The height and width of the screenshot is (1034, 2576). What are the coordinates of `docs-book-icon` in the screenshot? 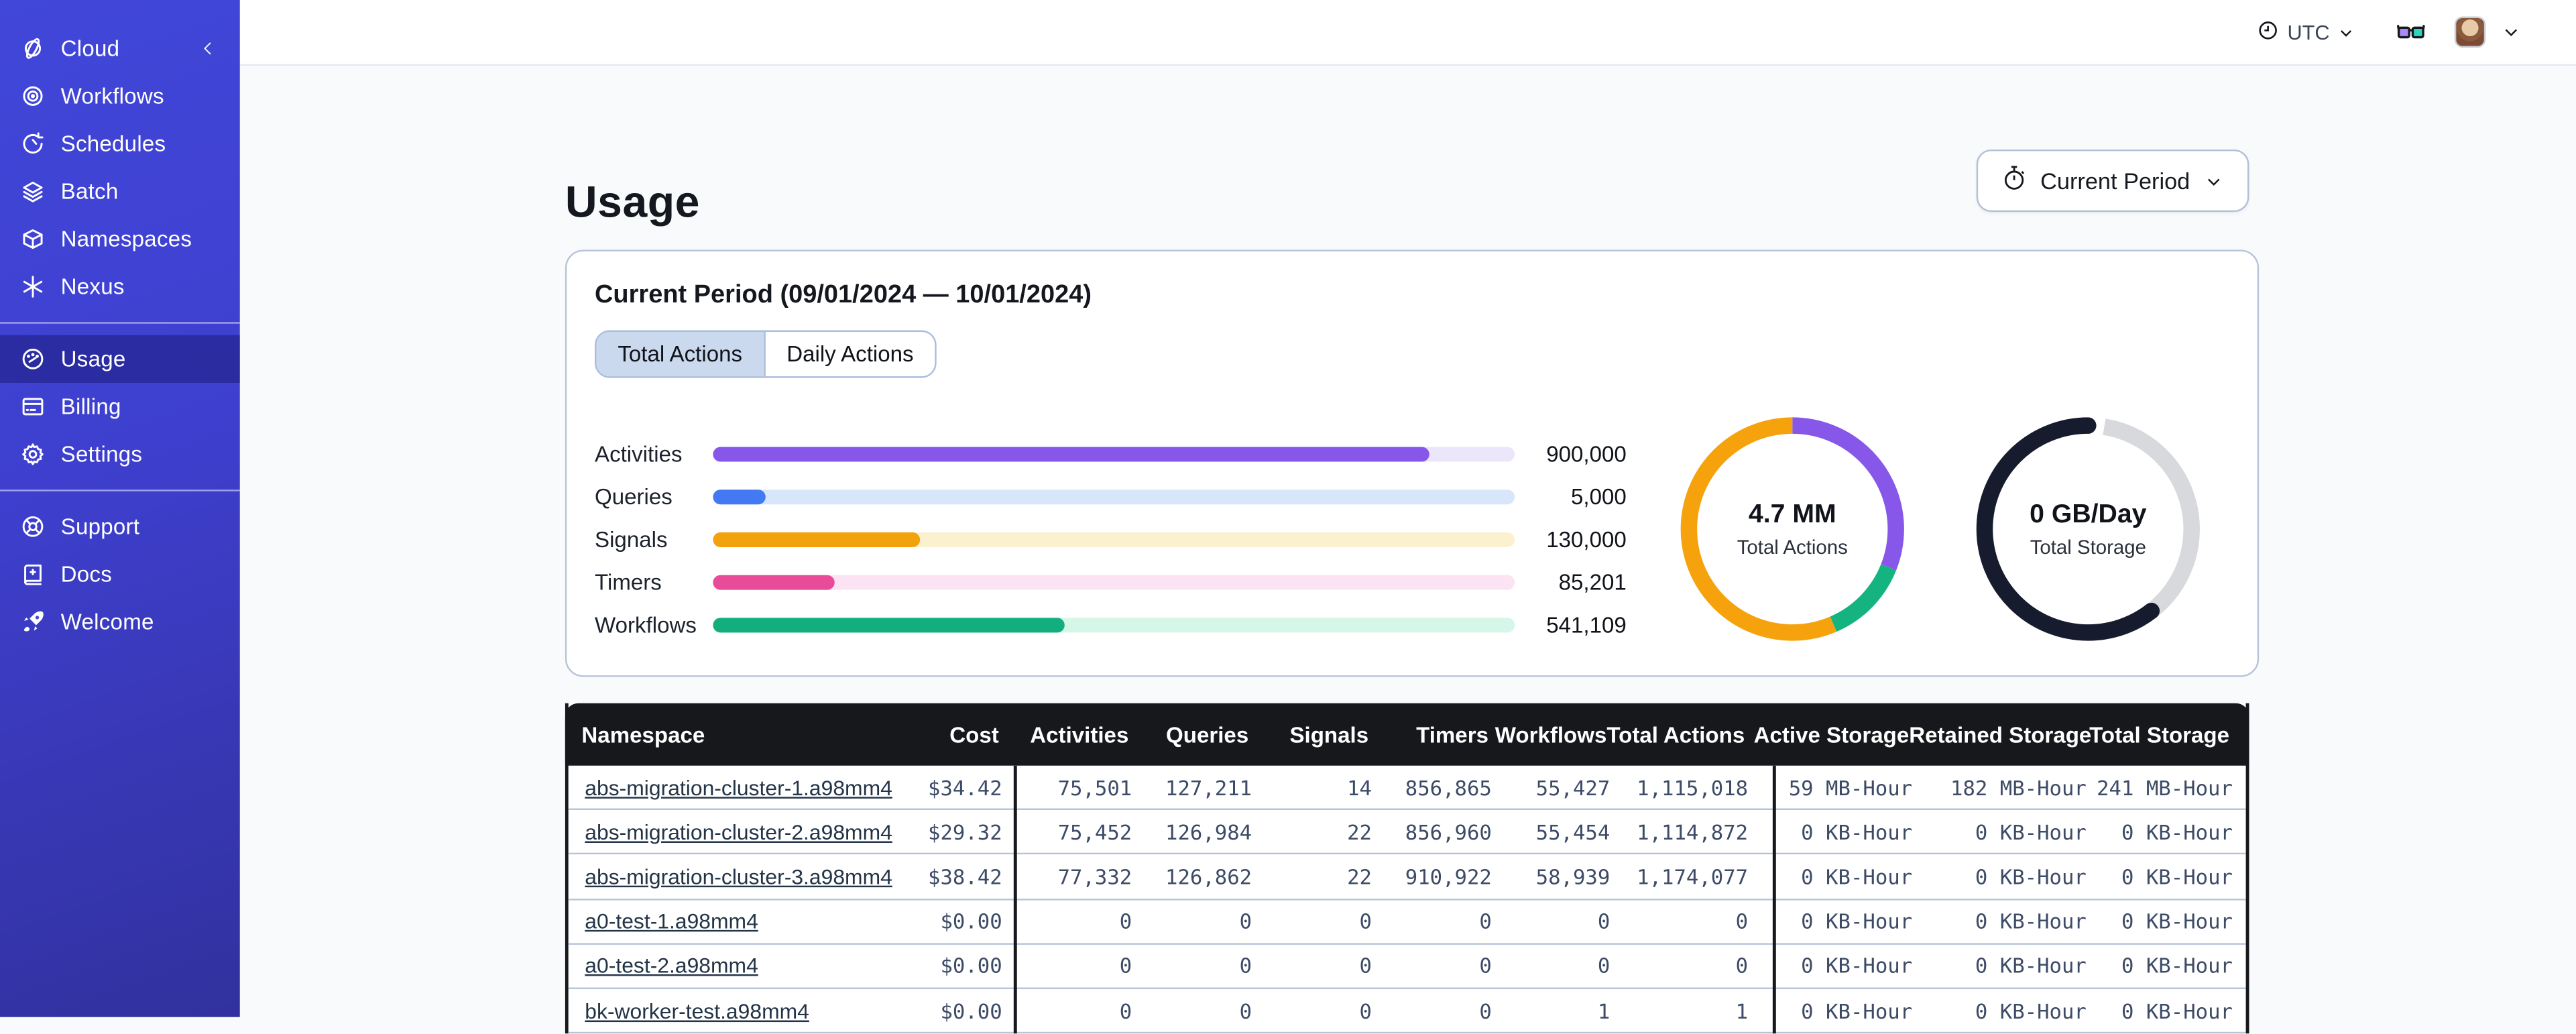 It's located at (32, 574).